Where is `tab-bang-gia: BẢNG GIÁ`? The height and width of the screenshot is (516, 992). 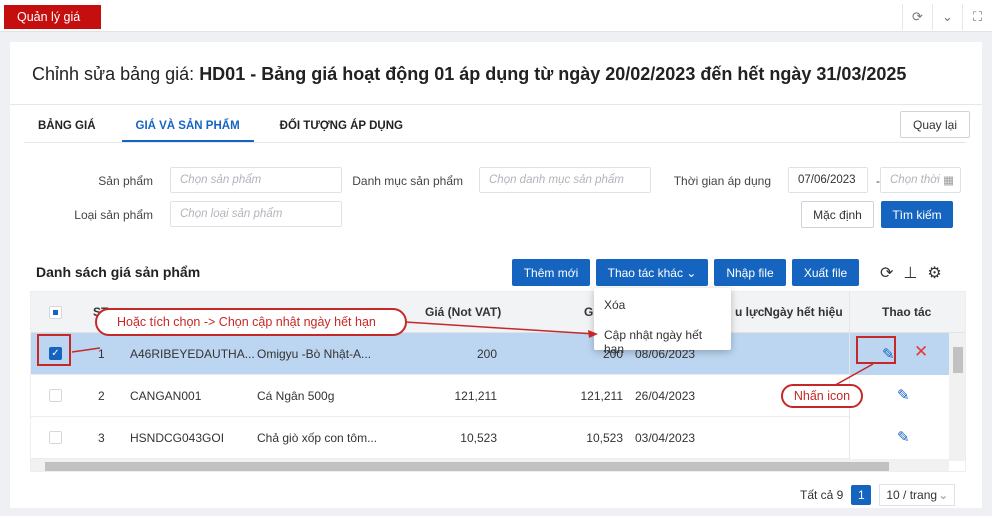
tab-bang-gia: BẢNG GIÁ is located at coordinates (67, 127).